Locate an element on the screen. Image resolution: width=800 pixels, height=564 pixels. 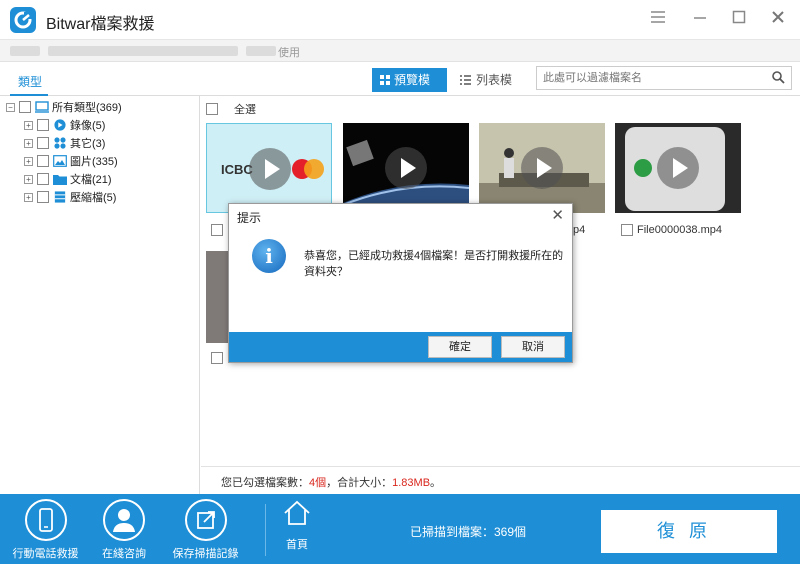
dialog-footer: 確定 取消 is located at coordinates (400, 347).